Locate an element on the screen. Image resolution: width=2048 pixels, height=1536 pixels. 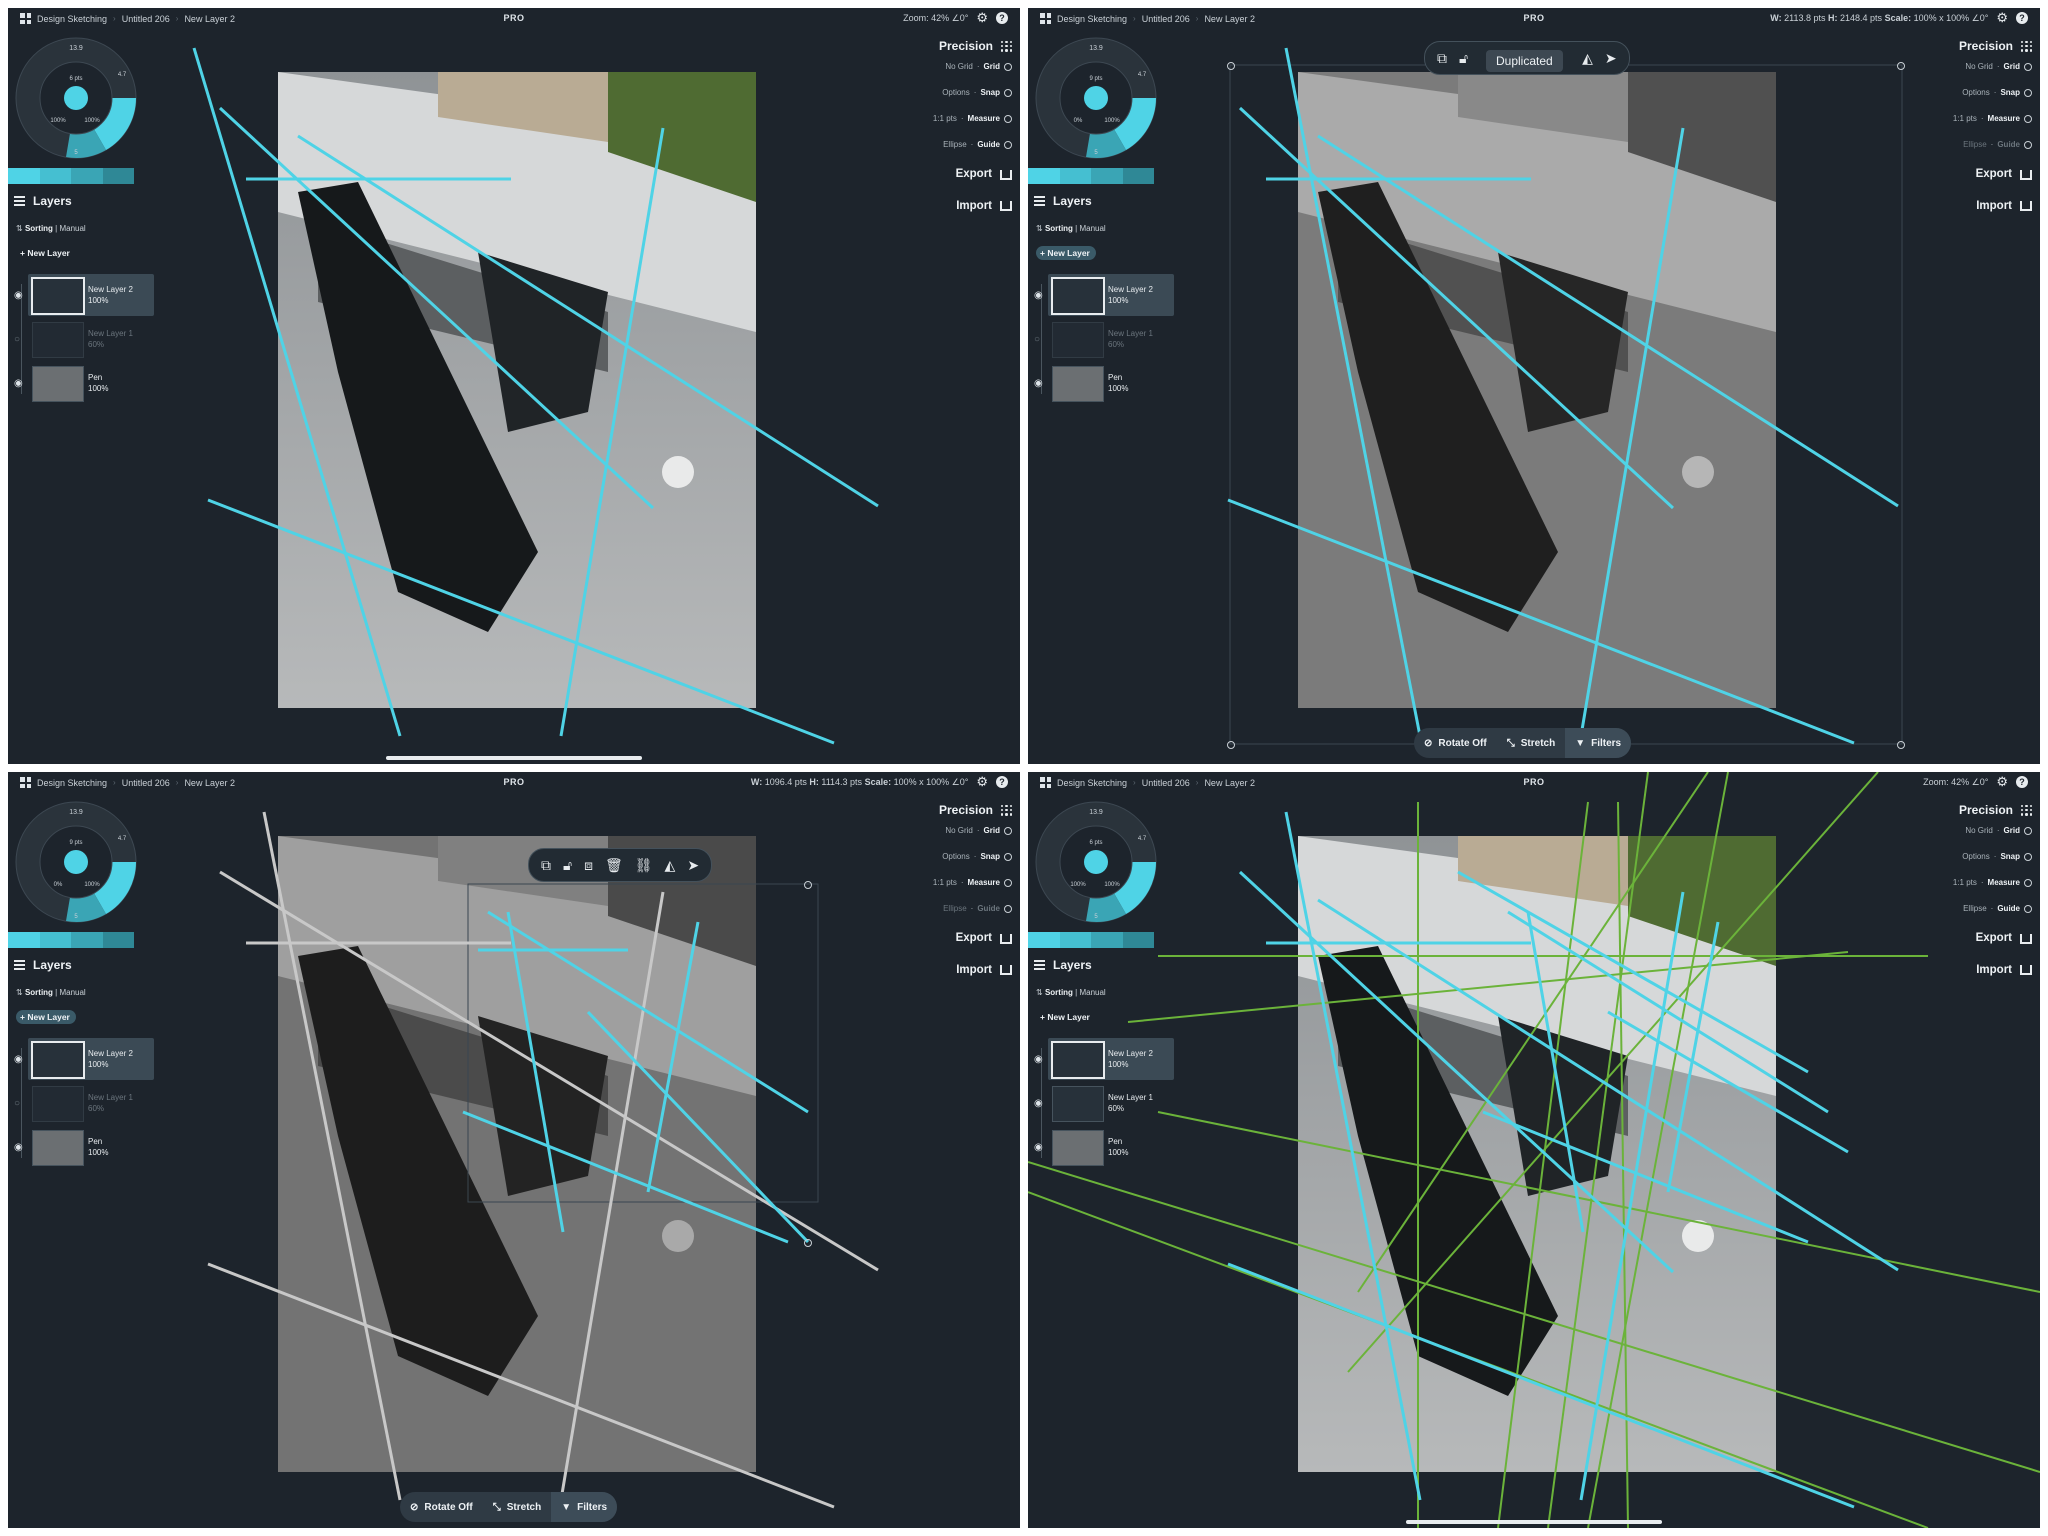
layer-row: ◉ New Layer 1 60% is located at coordinates (1108, 1104).